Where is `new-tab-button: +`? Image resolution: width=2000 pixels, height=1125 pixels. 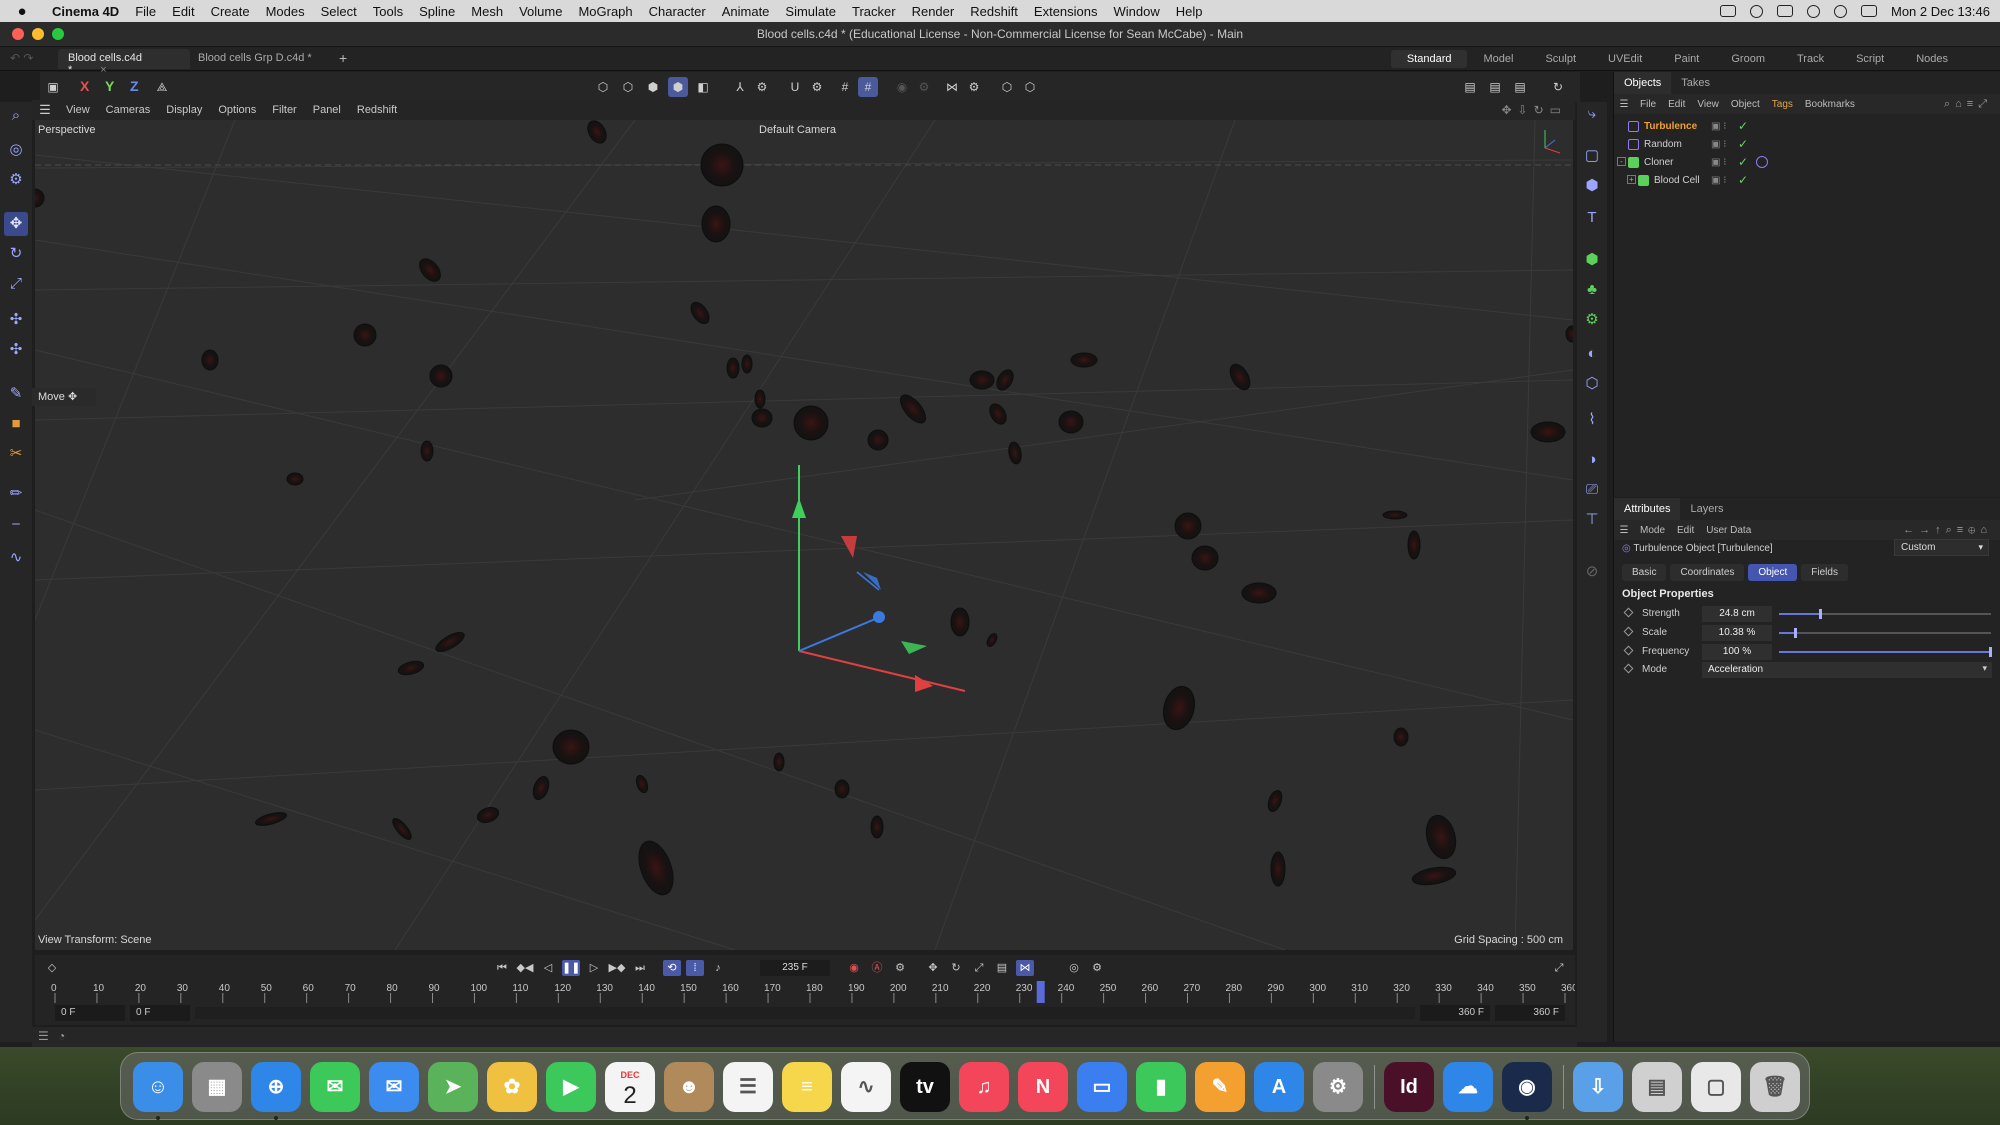
new-tab-button: + is located at coordinates (343, 58).